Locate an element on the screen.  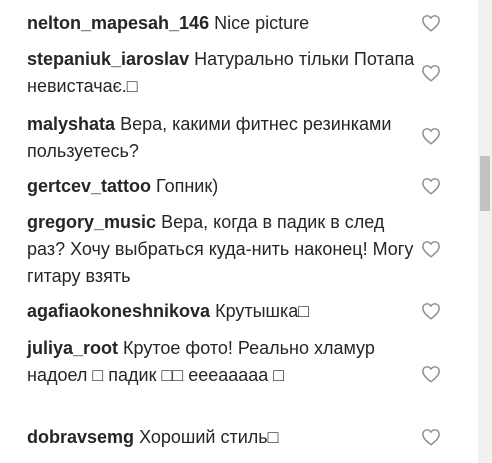
comment-text: Крутышка□ is located at coordinates (262, 311).